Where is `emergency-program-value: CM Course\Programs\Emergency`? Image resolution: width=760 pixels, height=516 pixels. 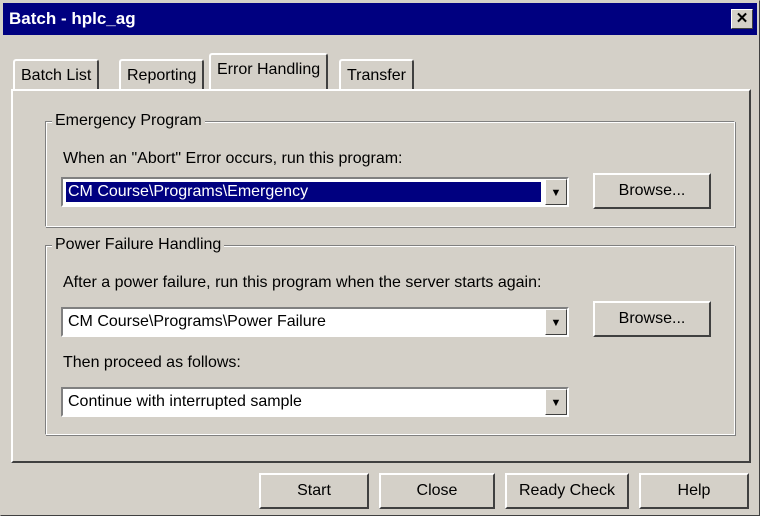 emergency-program-value: CM Course\Programs\Emergency is located at coordinates (303, 192).